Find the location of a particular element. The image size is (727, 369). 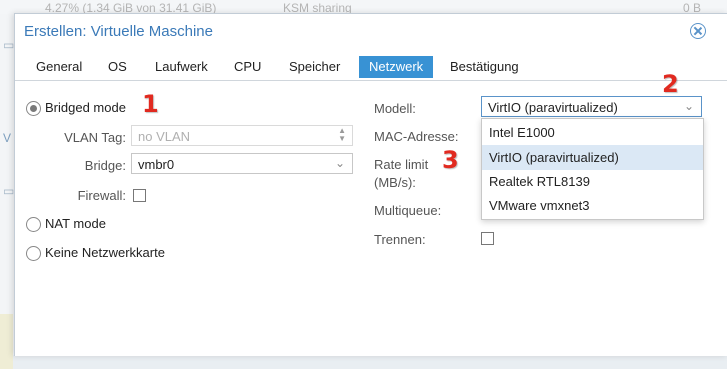

model-select: VirtIO (paravirtualized) ⌄ is located at coordinates (591, 106).